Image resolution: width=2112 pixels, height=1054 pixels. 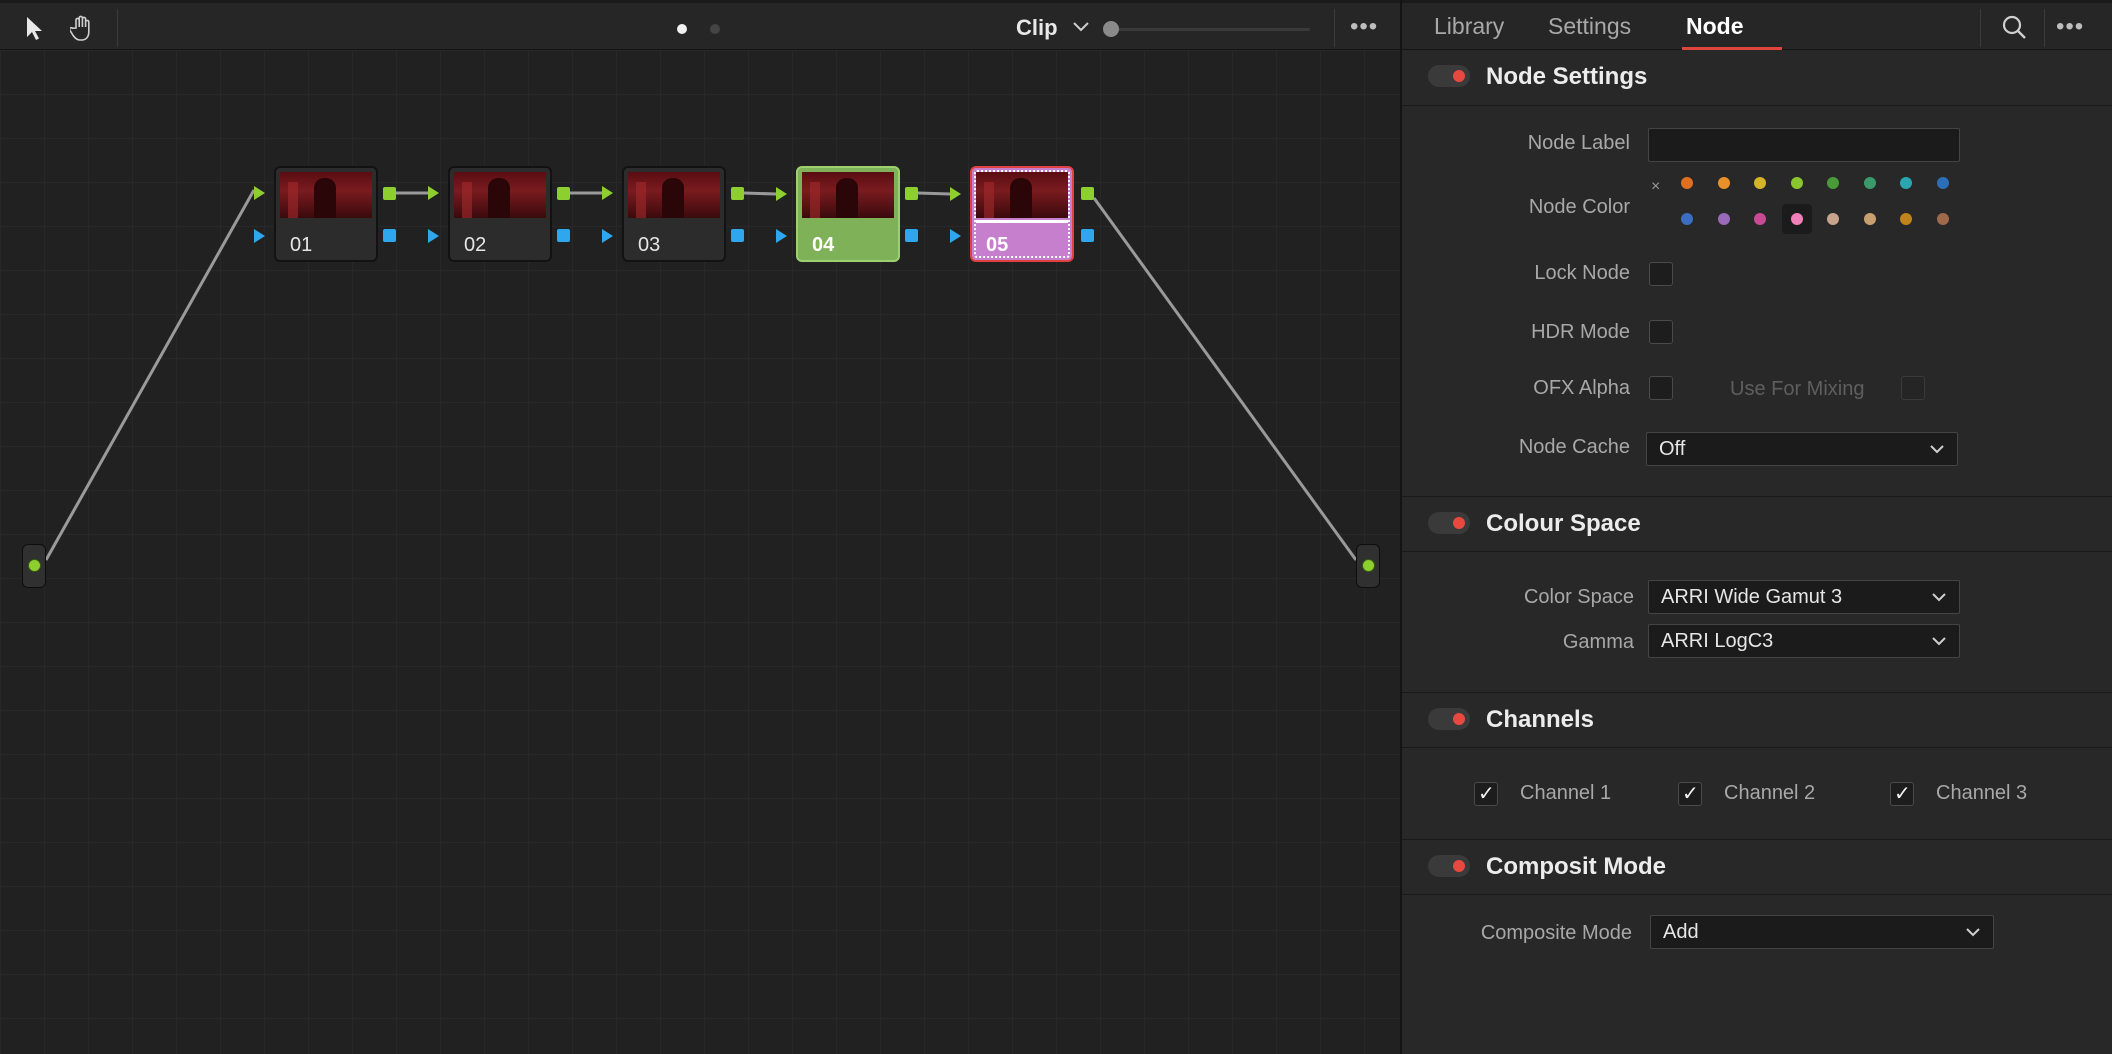 I want to click on node-05-rgb-input, so click(x=955, y=194).